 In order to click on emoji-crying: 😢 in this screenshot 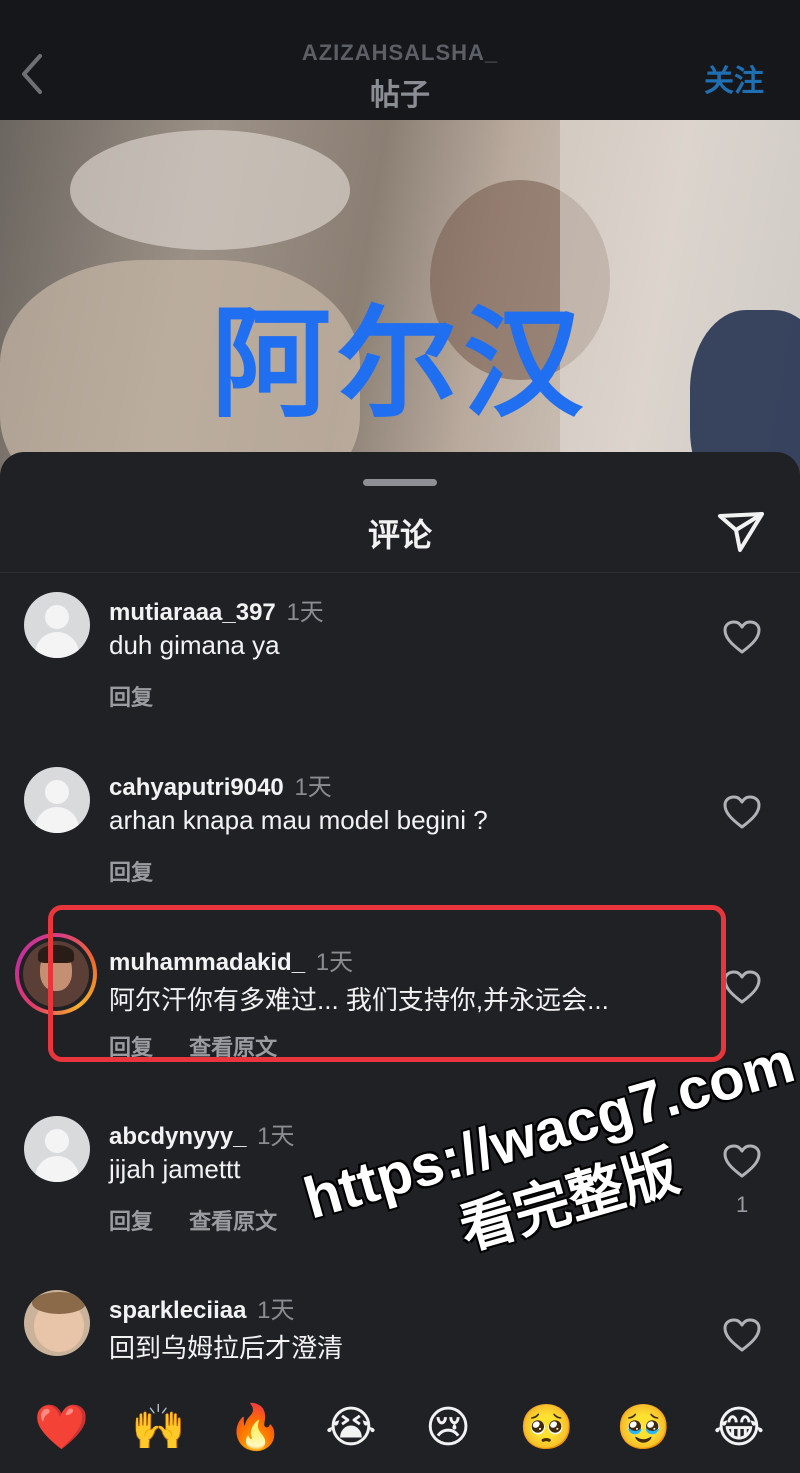, I will do `click(448, 1428)`.